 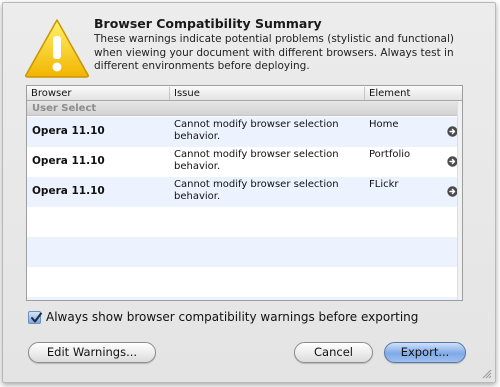 I want to click on resize-grip-icon, so click(x=487, y=374).